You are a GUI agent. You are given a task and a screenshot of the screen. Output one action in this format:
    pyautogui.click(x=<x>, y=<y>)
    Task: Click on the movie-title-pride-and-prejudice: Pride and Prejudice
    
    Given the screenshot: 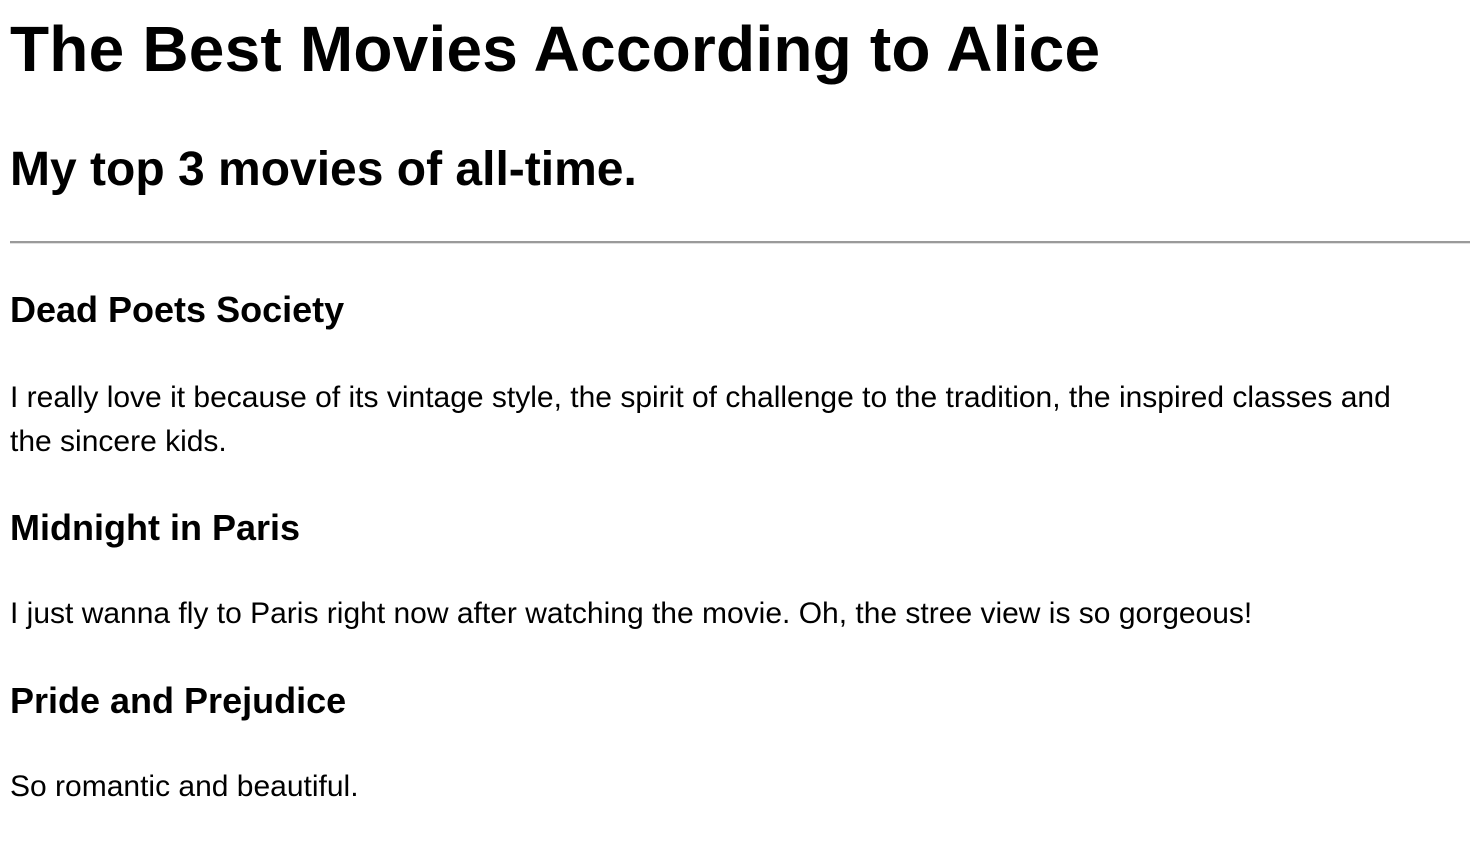 What is the action you would take?
    pyautogui.click(x=178, y=700)
    